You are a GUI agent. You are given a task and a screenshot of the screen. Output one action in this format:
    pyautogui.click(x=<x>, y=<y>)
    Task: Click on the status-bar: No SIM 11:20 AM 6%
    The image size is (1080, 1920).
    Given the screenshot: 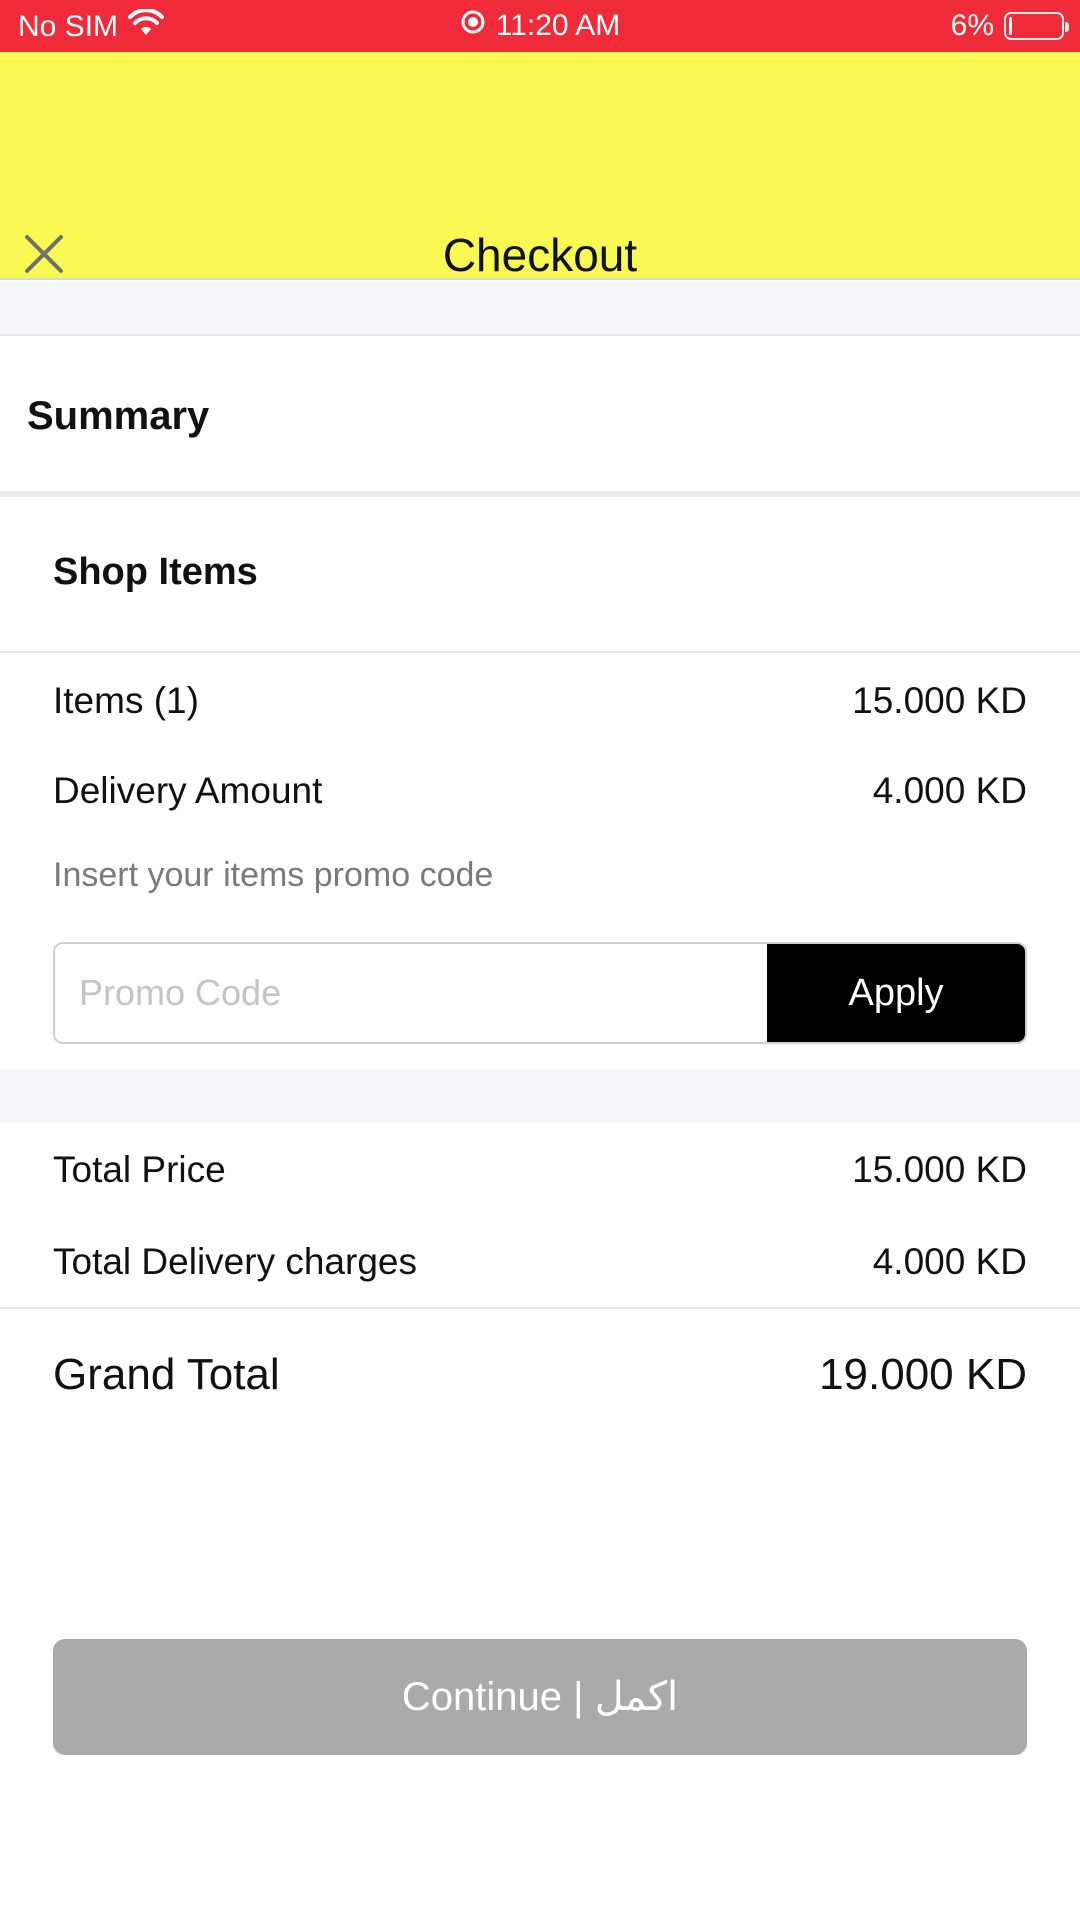 What is the action you would take?
    pyautogui.click(x=540, y=26)
    